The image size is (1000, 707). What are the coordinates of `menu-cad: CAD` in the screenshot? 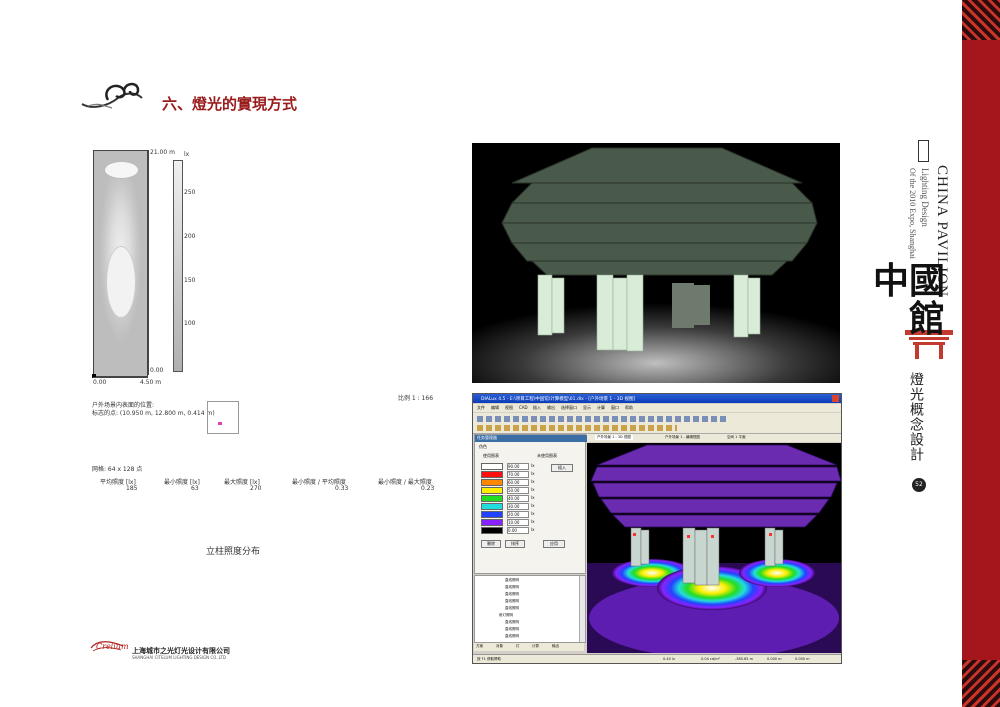 It's located at (523, 407).